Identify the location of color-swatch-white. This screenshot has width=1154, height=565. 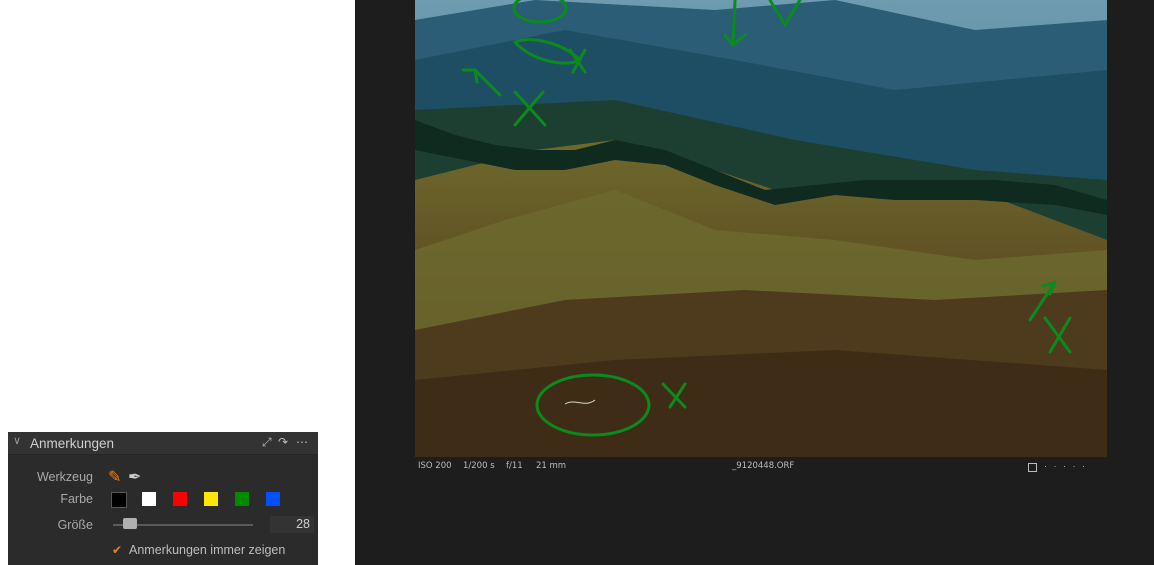
(149, 499).